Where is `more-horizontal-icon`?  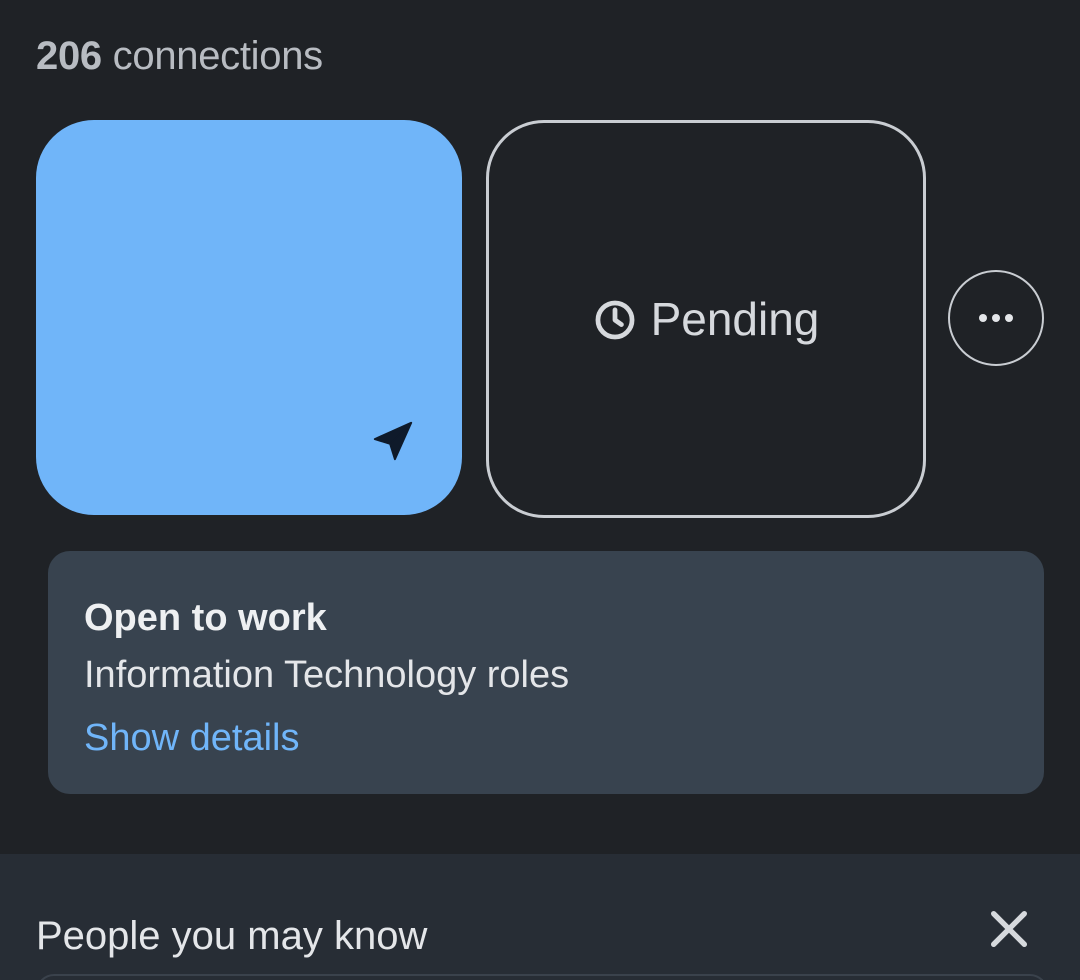 more-horizontal-icon is located at coordinates (996, 318).